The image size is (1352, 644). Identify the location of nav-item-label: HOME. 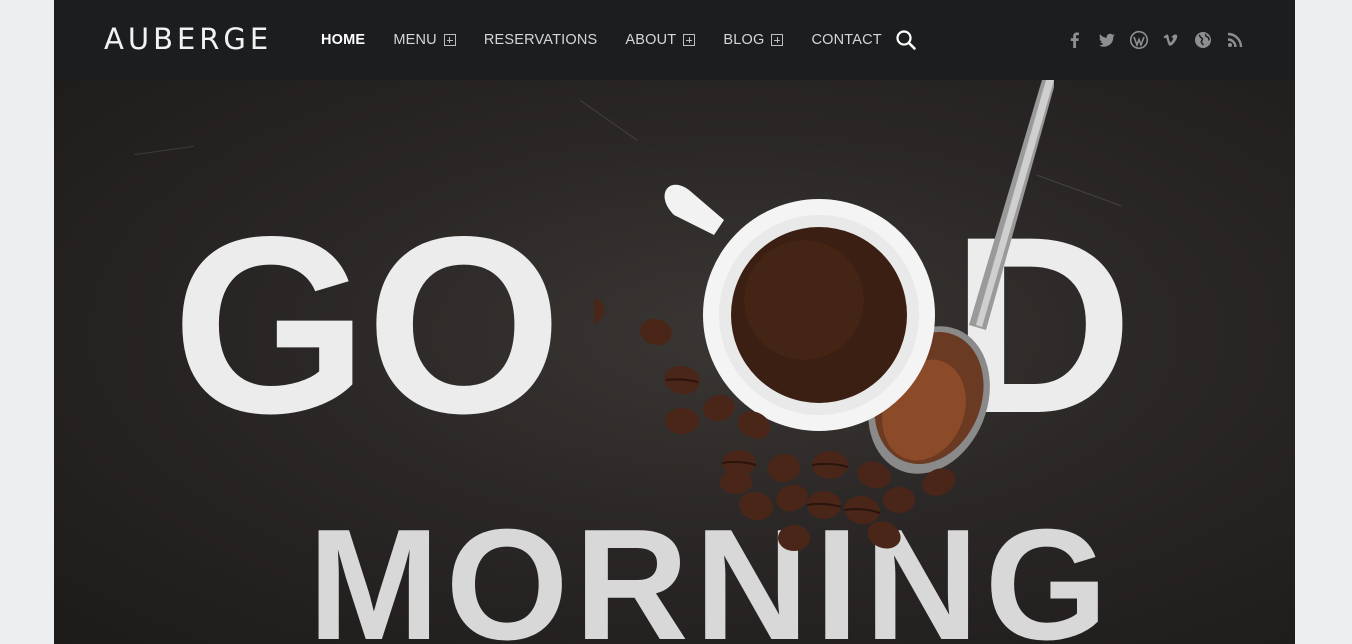
(343, 40).